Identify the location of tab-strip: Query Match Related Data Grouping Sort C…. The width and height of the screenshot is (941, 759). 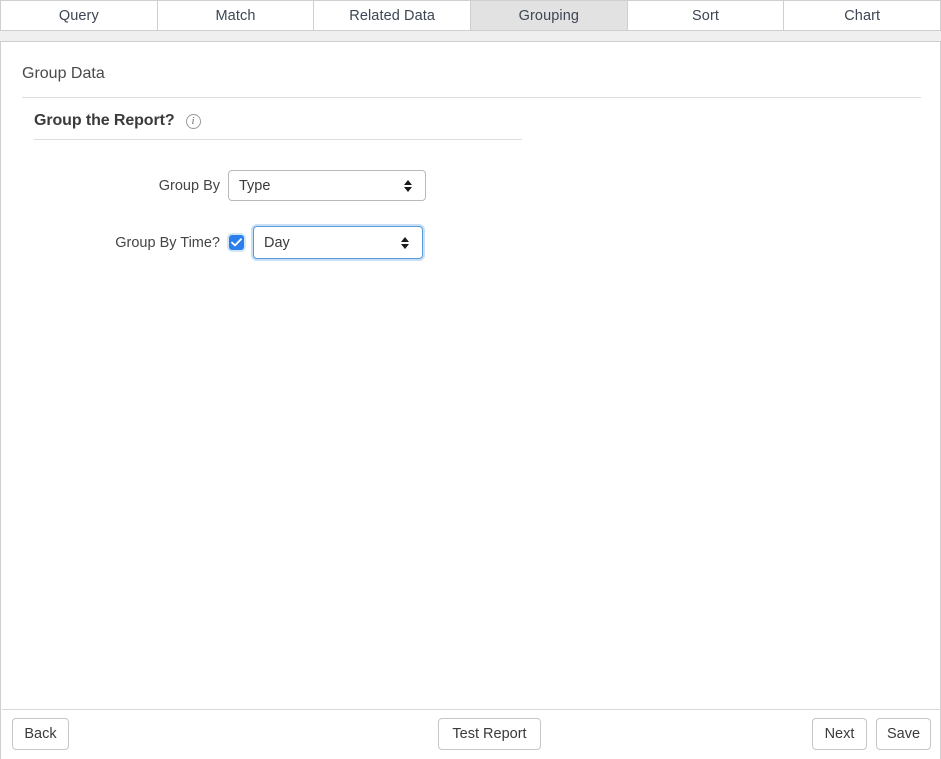
(470, 15).